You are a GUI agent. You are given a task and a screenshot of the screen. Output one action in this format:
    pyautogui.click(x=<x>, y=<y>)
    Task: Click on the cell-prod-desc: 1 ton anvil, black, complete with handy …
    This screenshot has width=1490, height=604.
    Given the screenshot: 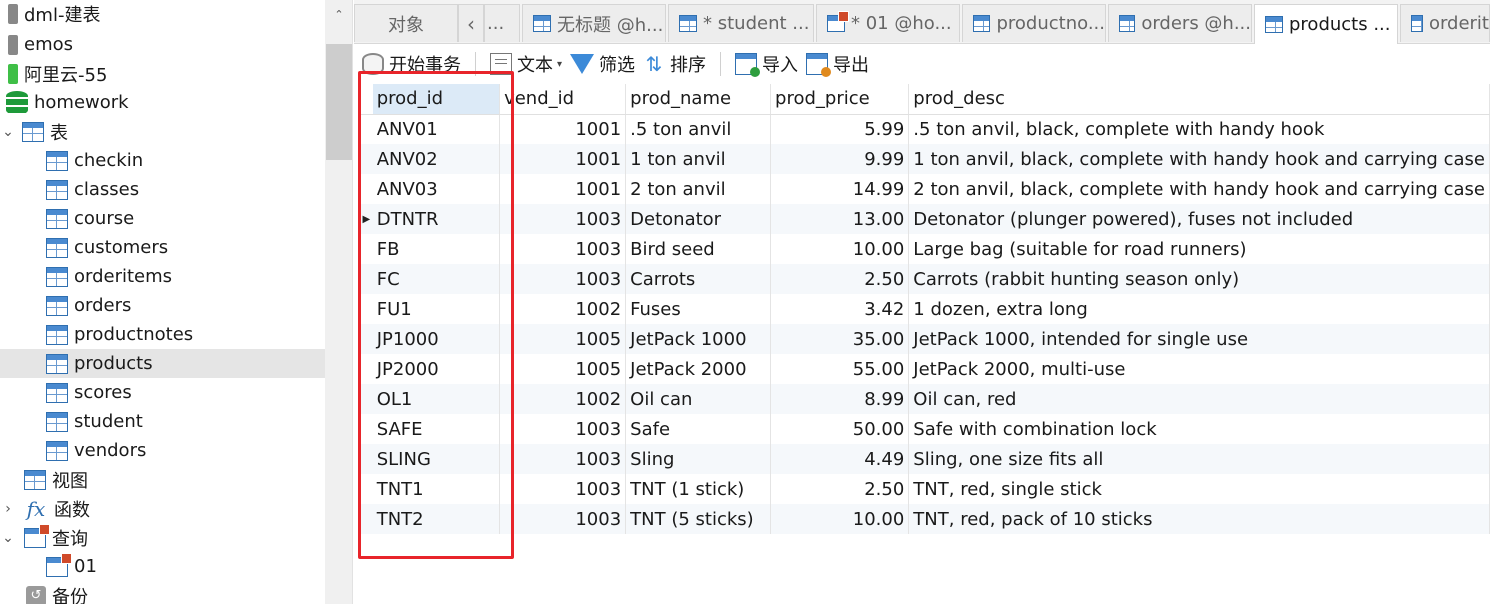 What is the action you would take?
    pyautogui.click(x=1199, y=159)
    